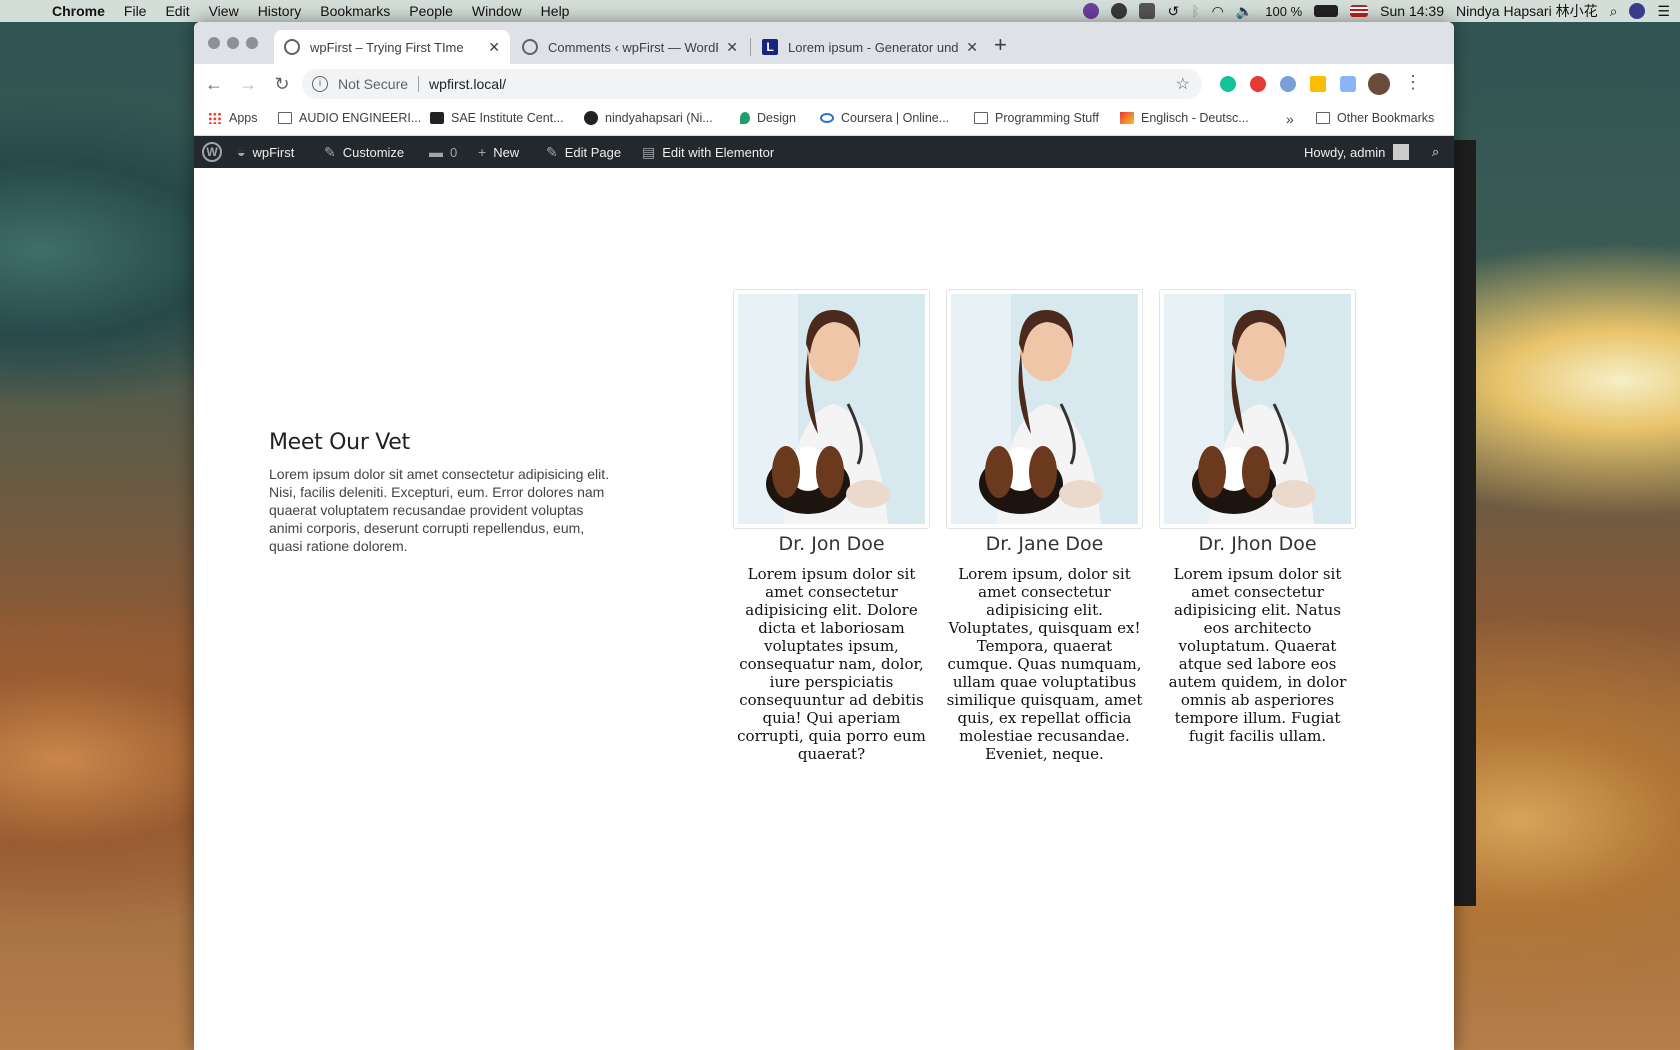  Describe the element at coordinates (718, 152) in the screenshot. I see `elementor-label: Edit with Elementor` at that location.